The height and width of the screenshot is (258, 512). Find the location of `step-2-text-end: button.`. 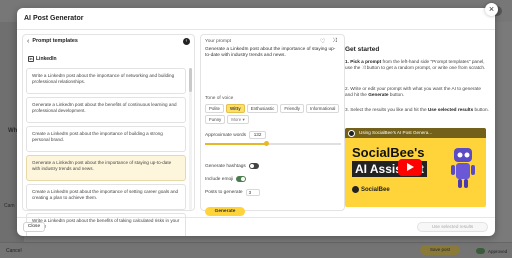

step-2-text-end: button. is located at coordinates (396, 94).